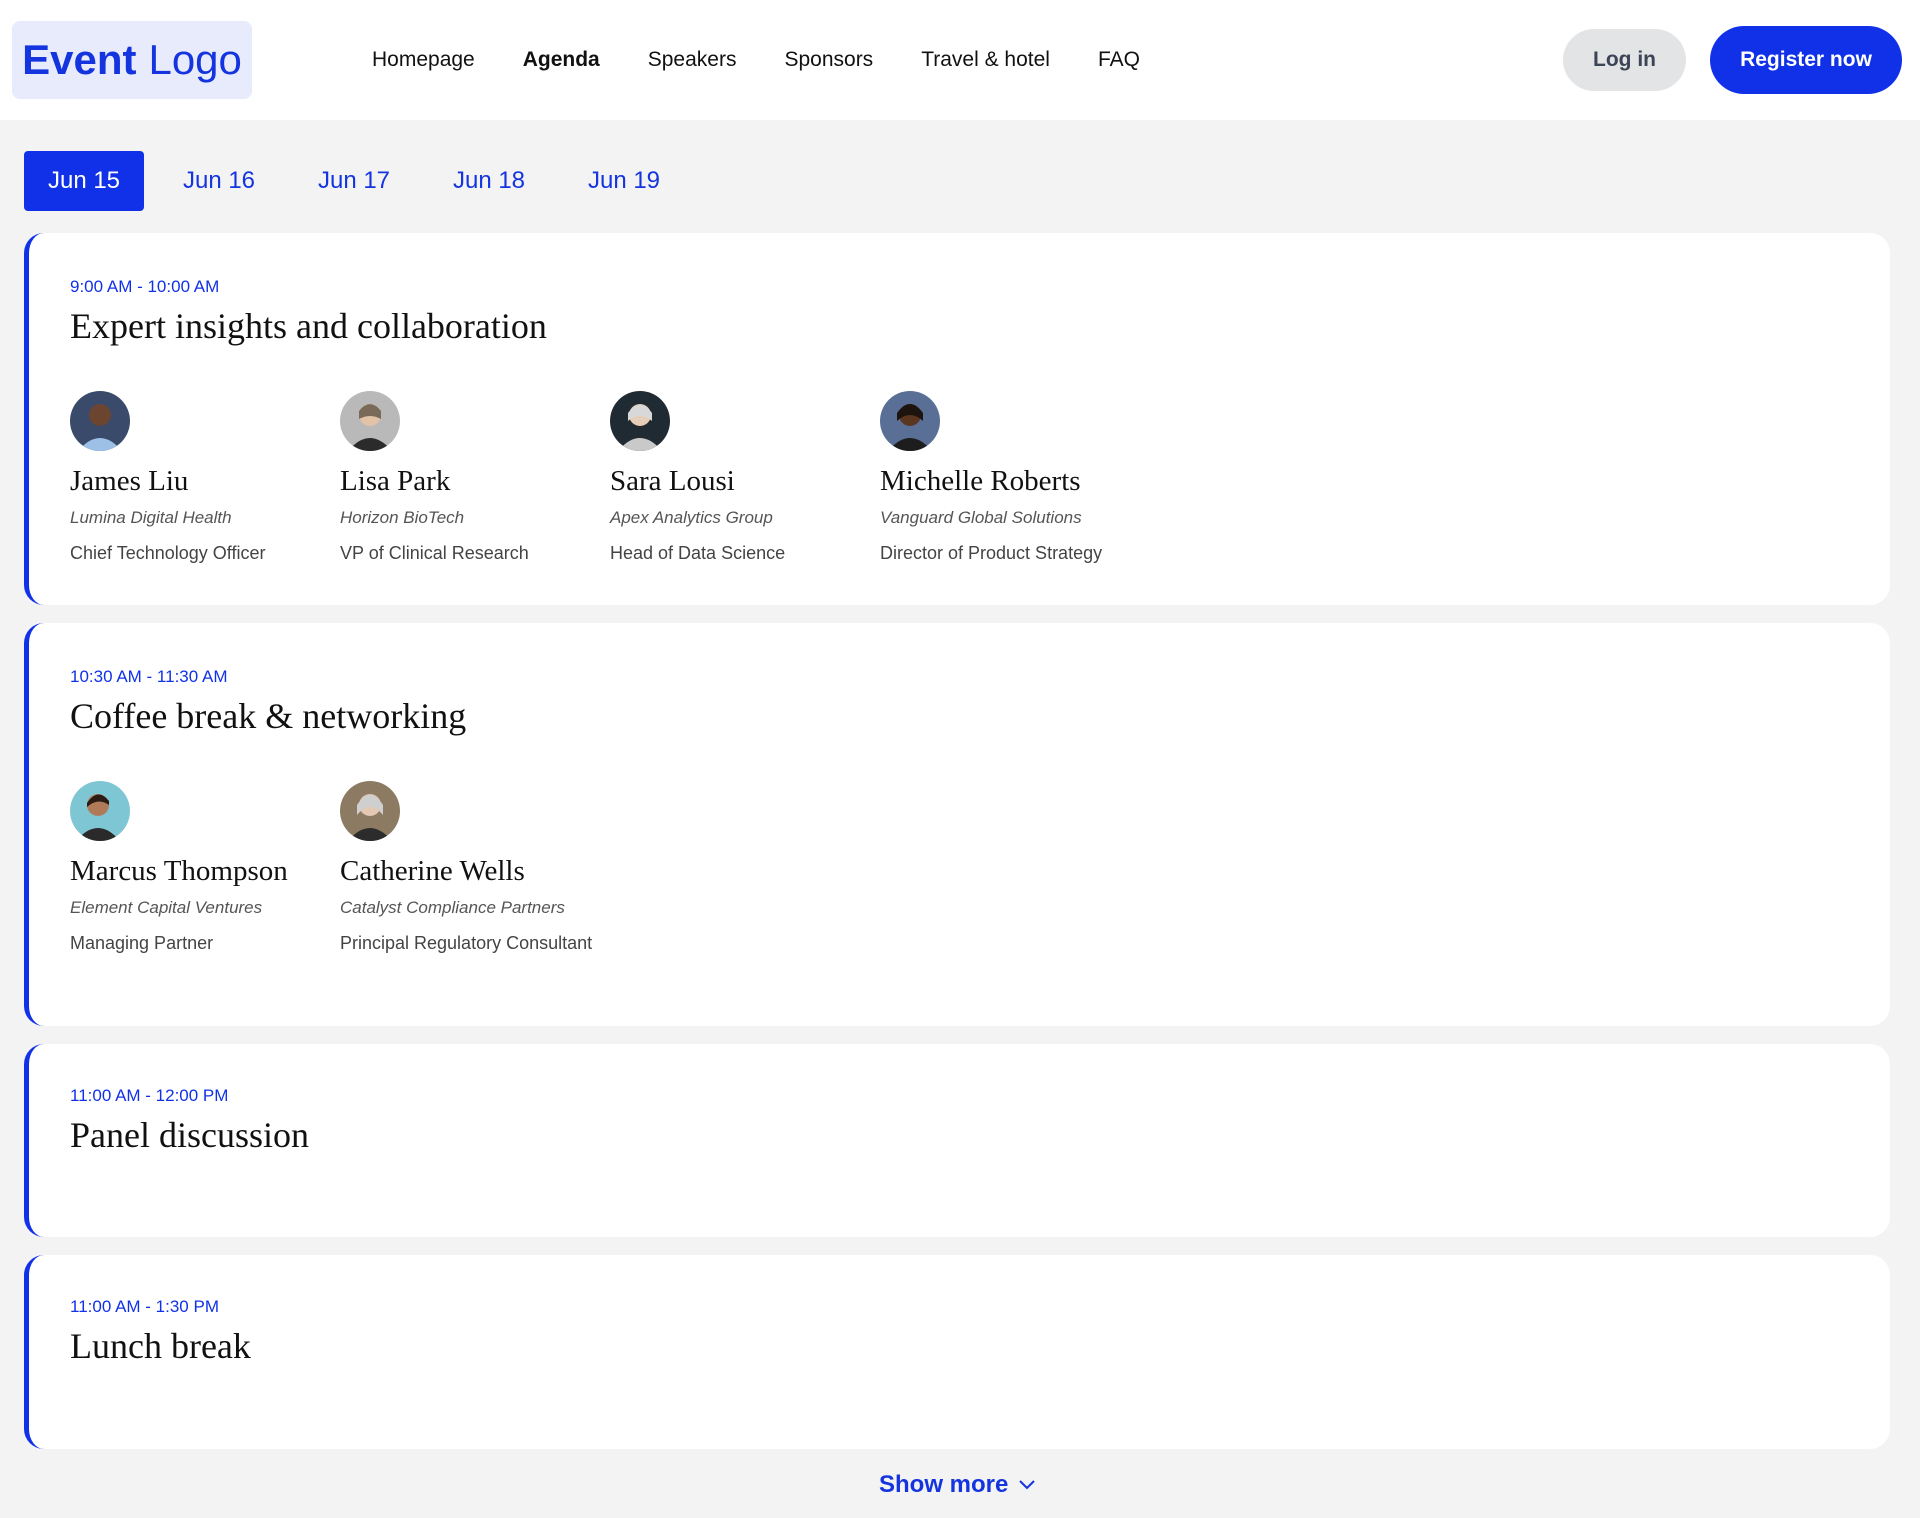 The image size is (1920, 1518). What do you see at coordinates (489, 181) in the screenshot?
I see `tab-jun-18: Jun 18` at bounding box center [489, 181].